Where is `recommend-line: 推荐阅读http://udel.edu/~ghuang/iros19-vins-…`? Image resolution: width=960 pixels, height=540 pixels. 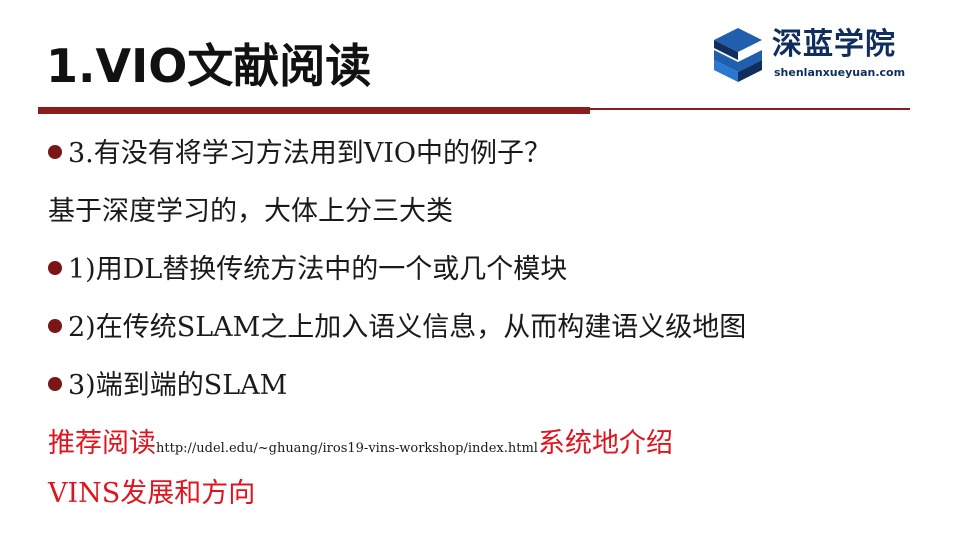
recommend-line: 推荐阅读http://udel.edu/~ghuang/iros19-vins-… is located at coordinates (360, 446).